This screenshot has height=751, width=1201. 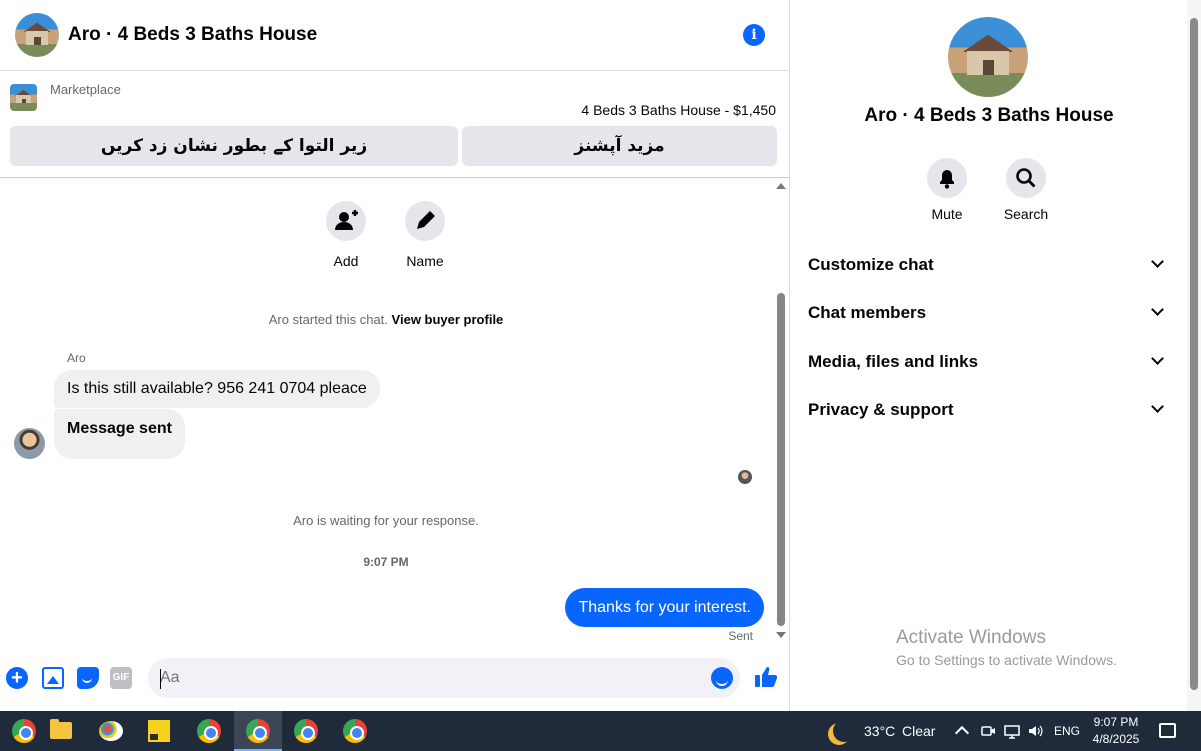 What do you see at coordinates (160, 679) in the screenshot?
I see `text-cursor` at bounding box center [160, 679].